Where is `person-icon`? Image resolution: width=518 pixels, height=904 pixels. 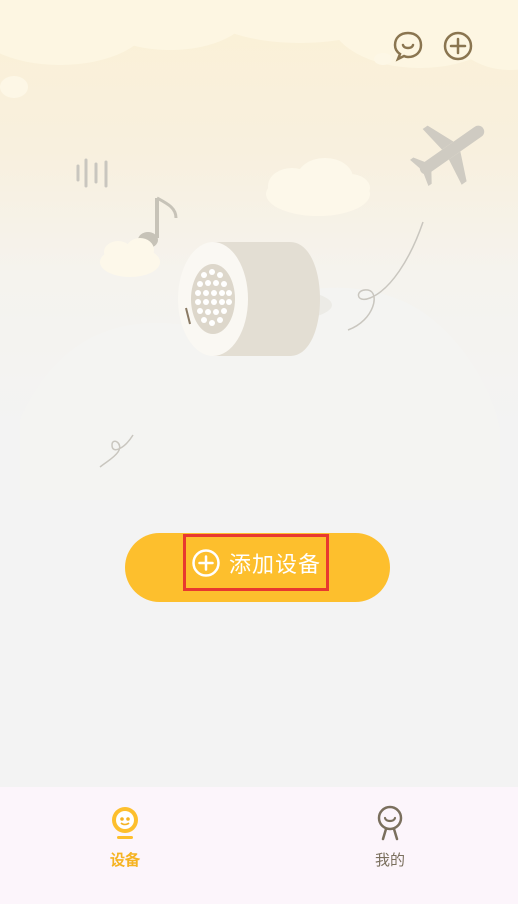 person-icon is located at coordinates (390, 823).